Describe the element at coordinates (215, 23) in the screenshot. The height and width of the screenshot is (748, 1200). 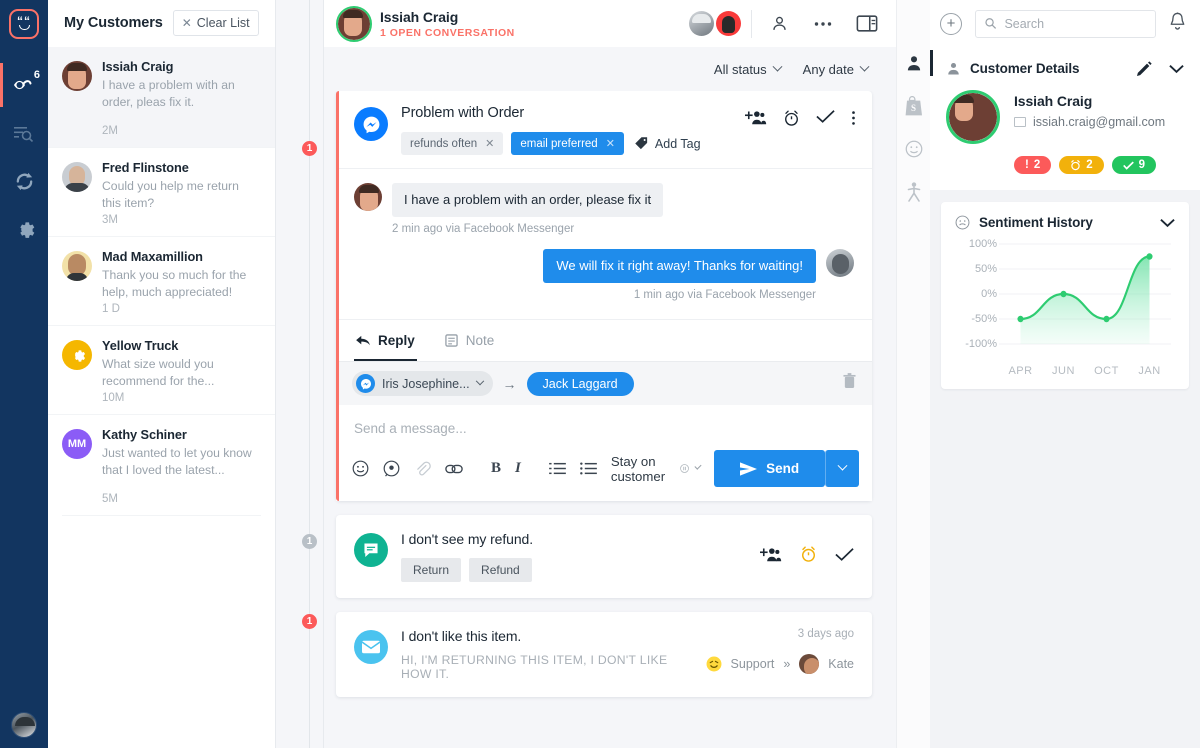
I see `clear-list-button: ✕ Clear List` at that location.